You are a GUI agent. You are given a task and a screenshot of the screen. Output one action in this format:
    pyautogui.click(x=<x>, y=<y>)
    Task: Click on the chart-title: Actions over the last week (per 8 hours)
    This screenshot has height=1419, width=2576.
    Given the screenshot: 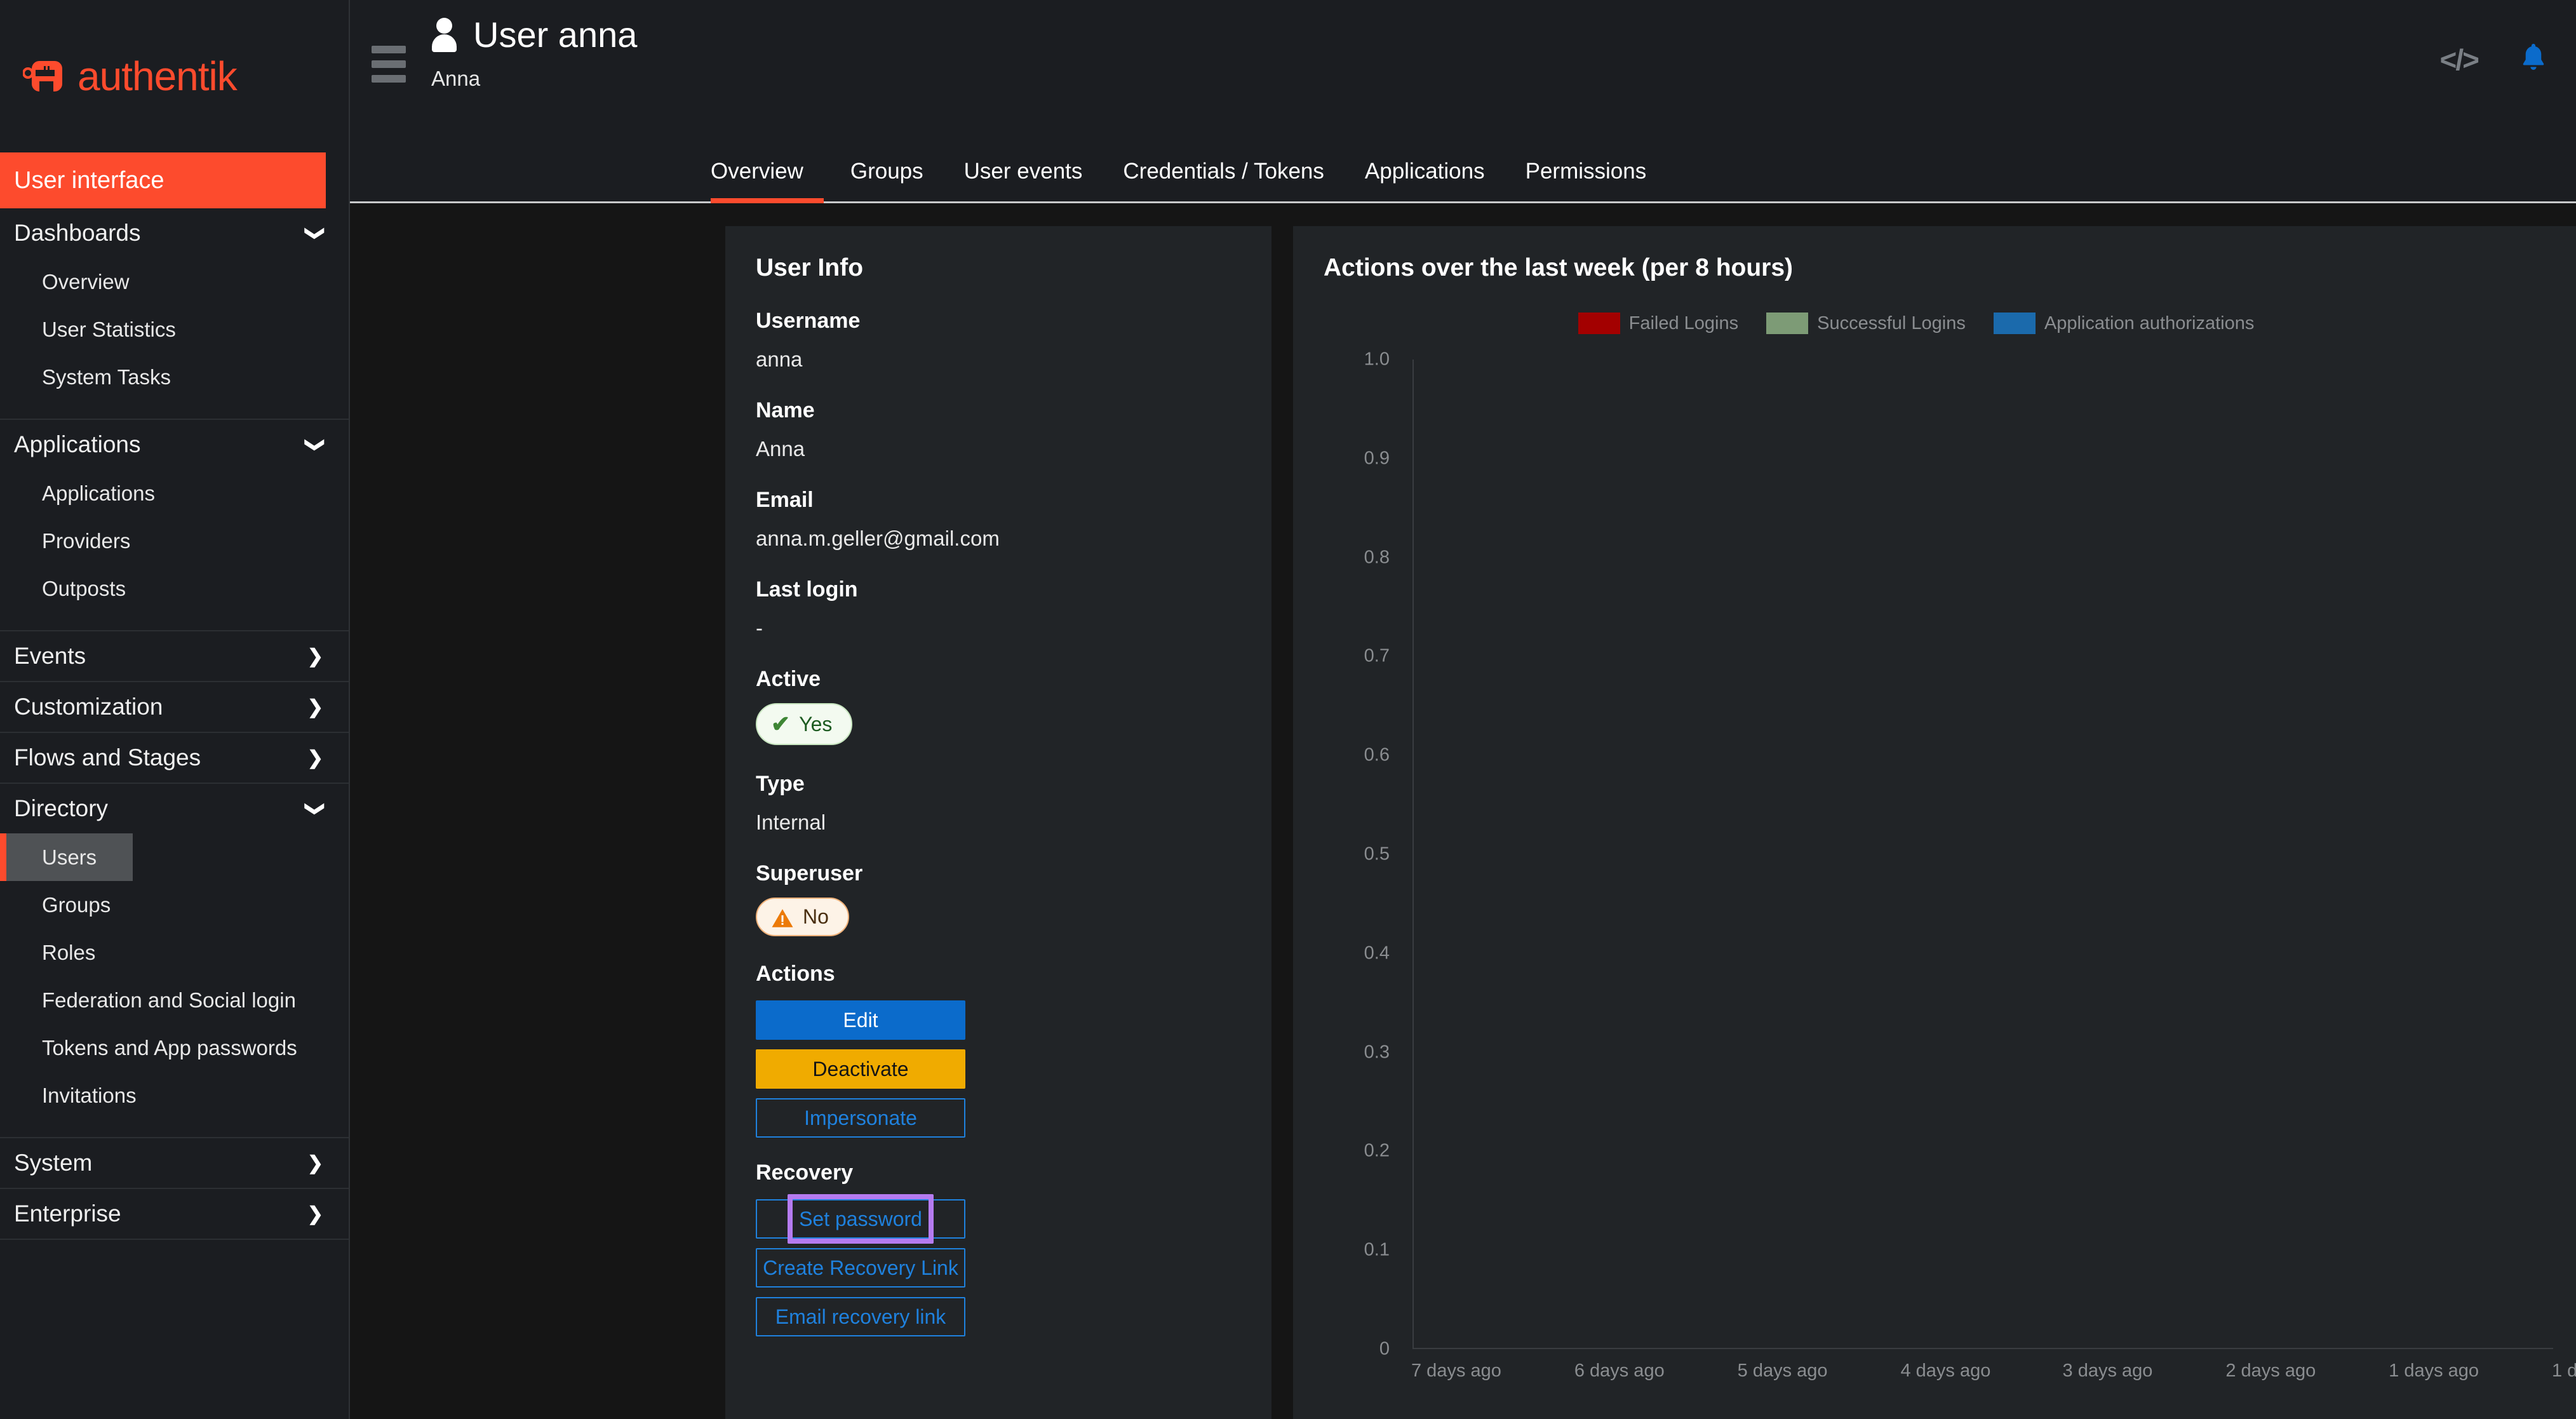 What is the action you would take?
    pyautogui.click(x=1559, y=267)
    